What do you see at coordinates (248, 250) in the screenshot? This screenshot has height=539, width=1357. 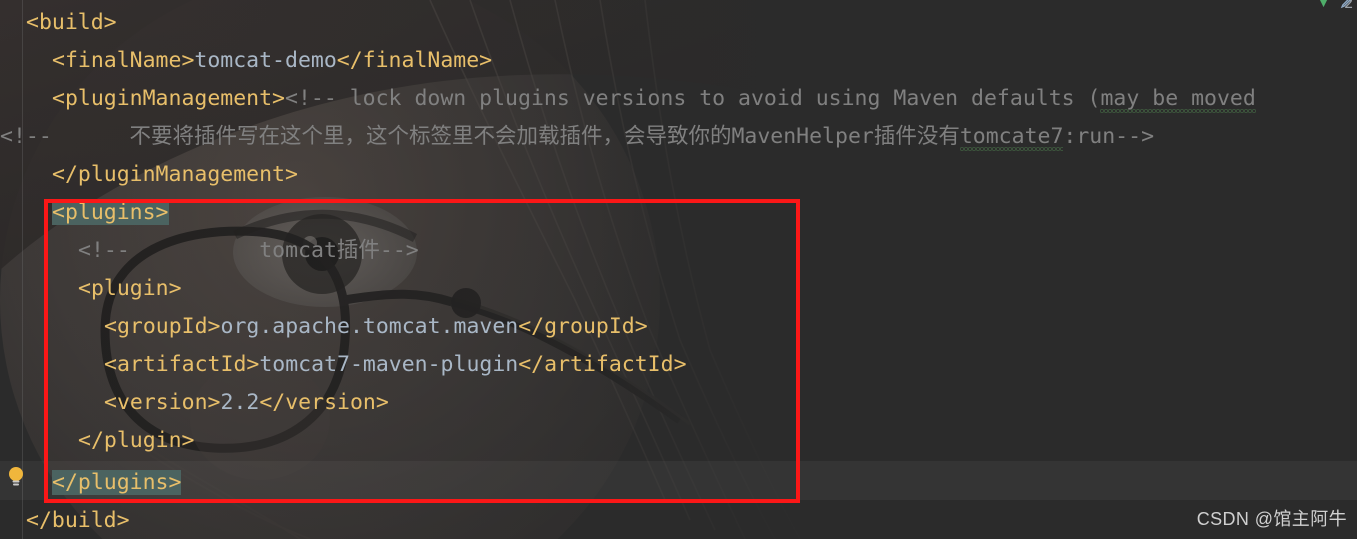 I see `code-token: <!-- tomcat插件-->` at bounding box center [248, 250].